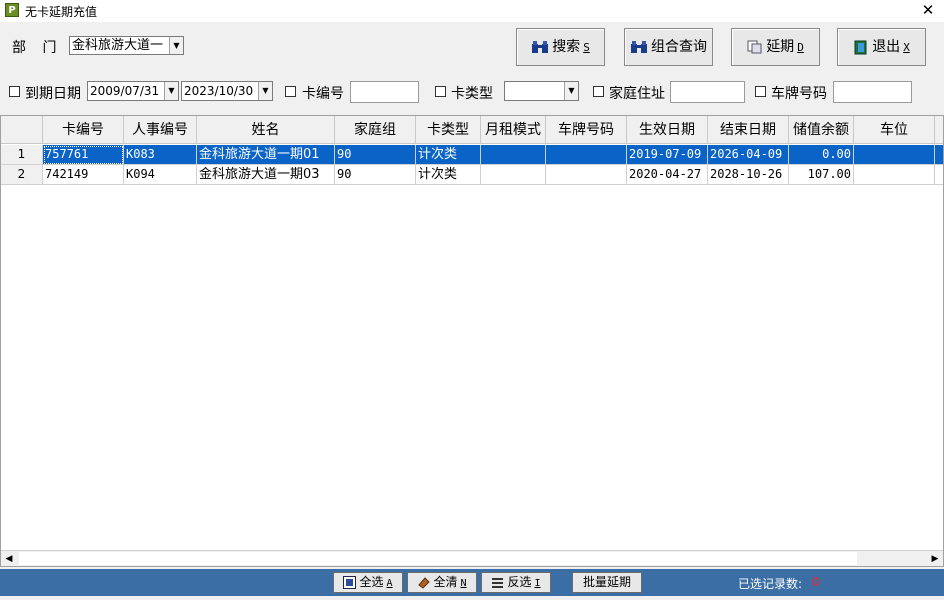 Image resolution: width=944 pixels, height=600 pixels. What do you see at coordinates (566, 47) in the screenshot?
I see `search-button-label: 搜索` at bounding box center [566, 47].